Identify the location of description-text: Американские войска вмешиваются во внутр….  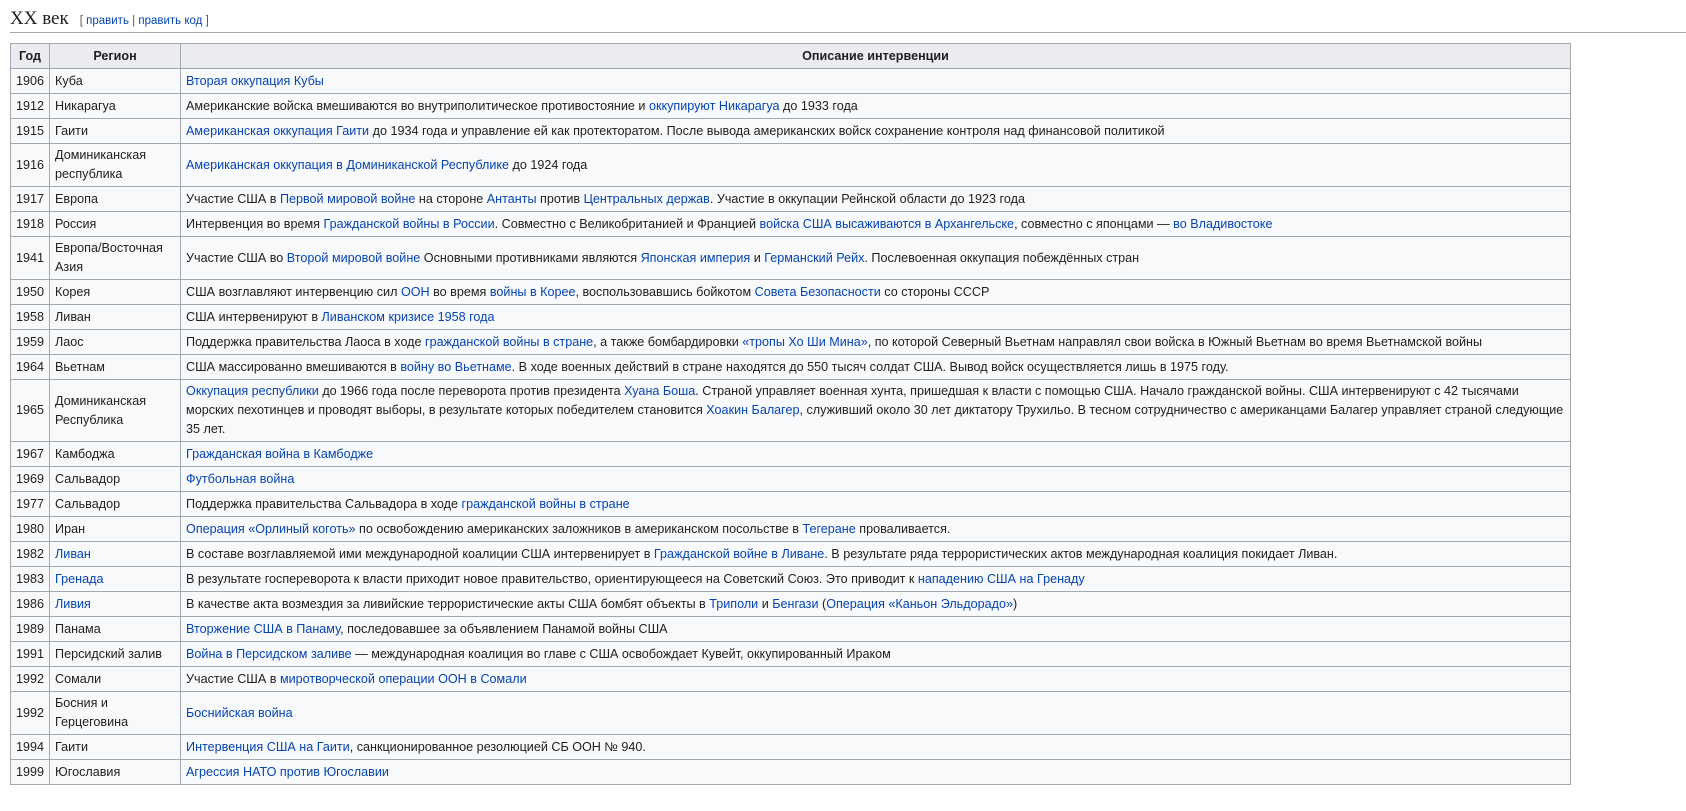
(417, 105).